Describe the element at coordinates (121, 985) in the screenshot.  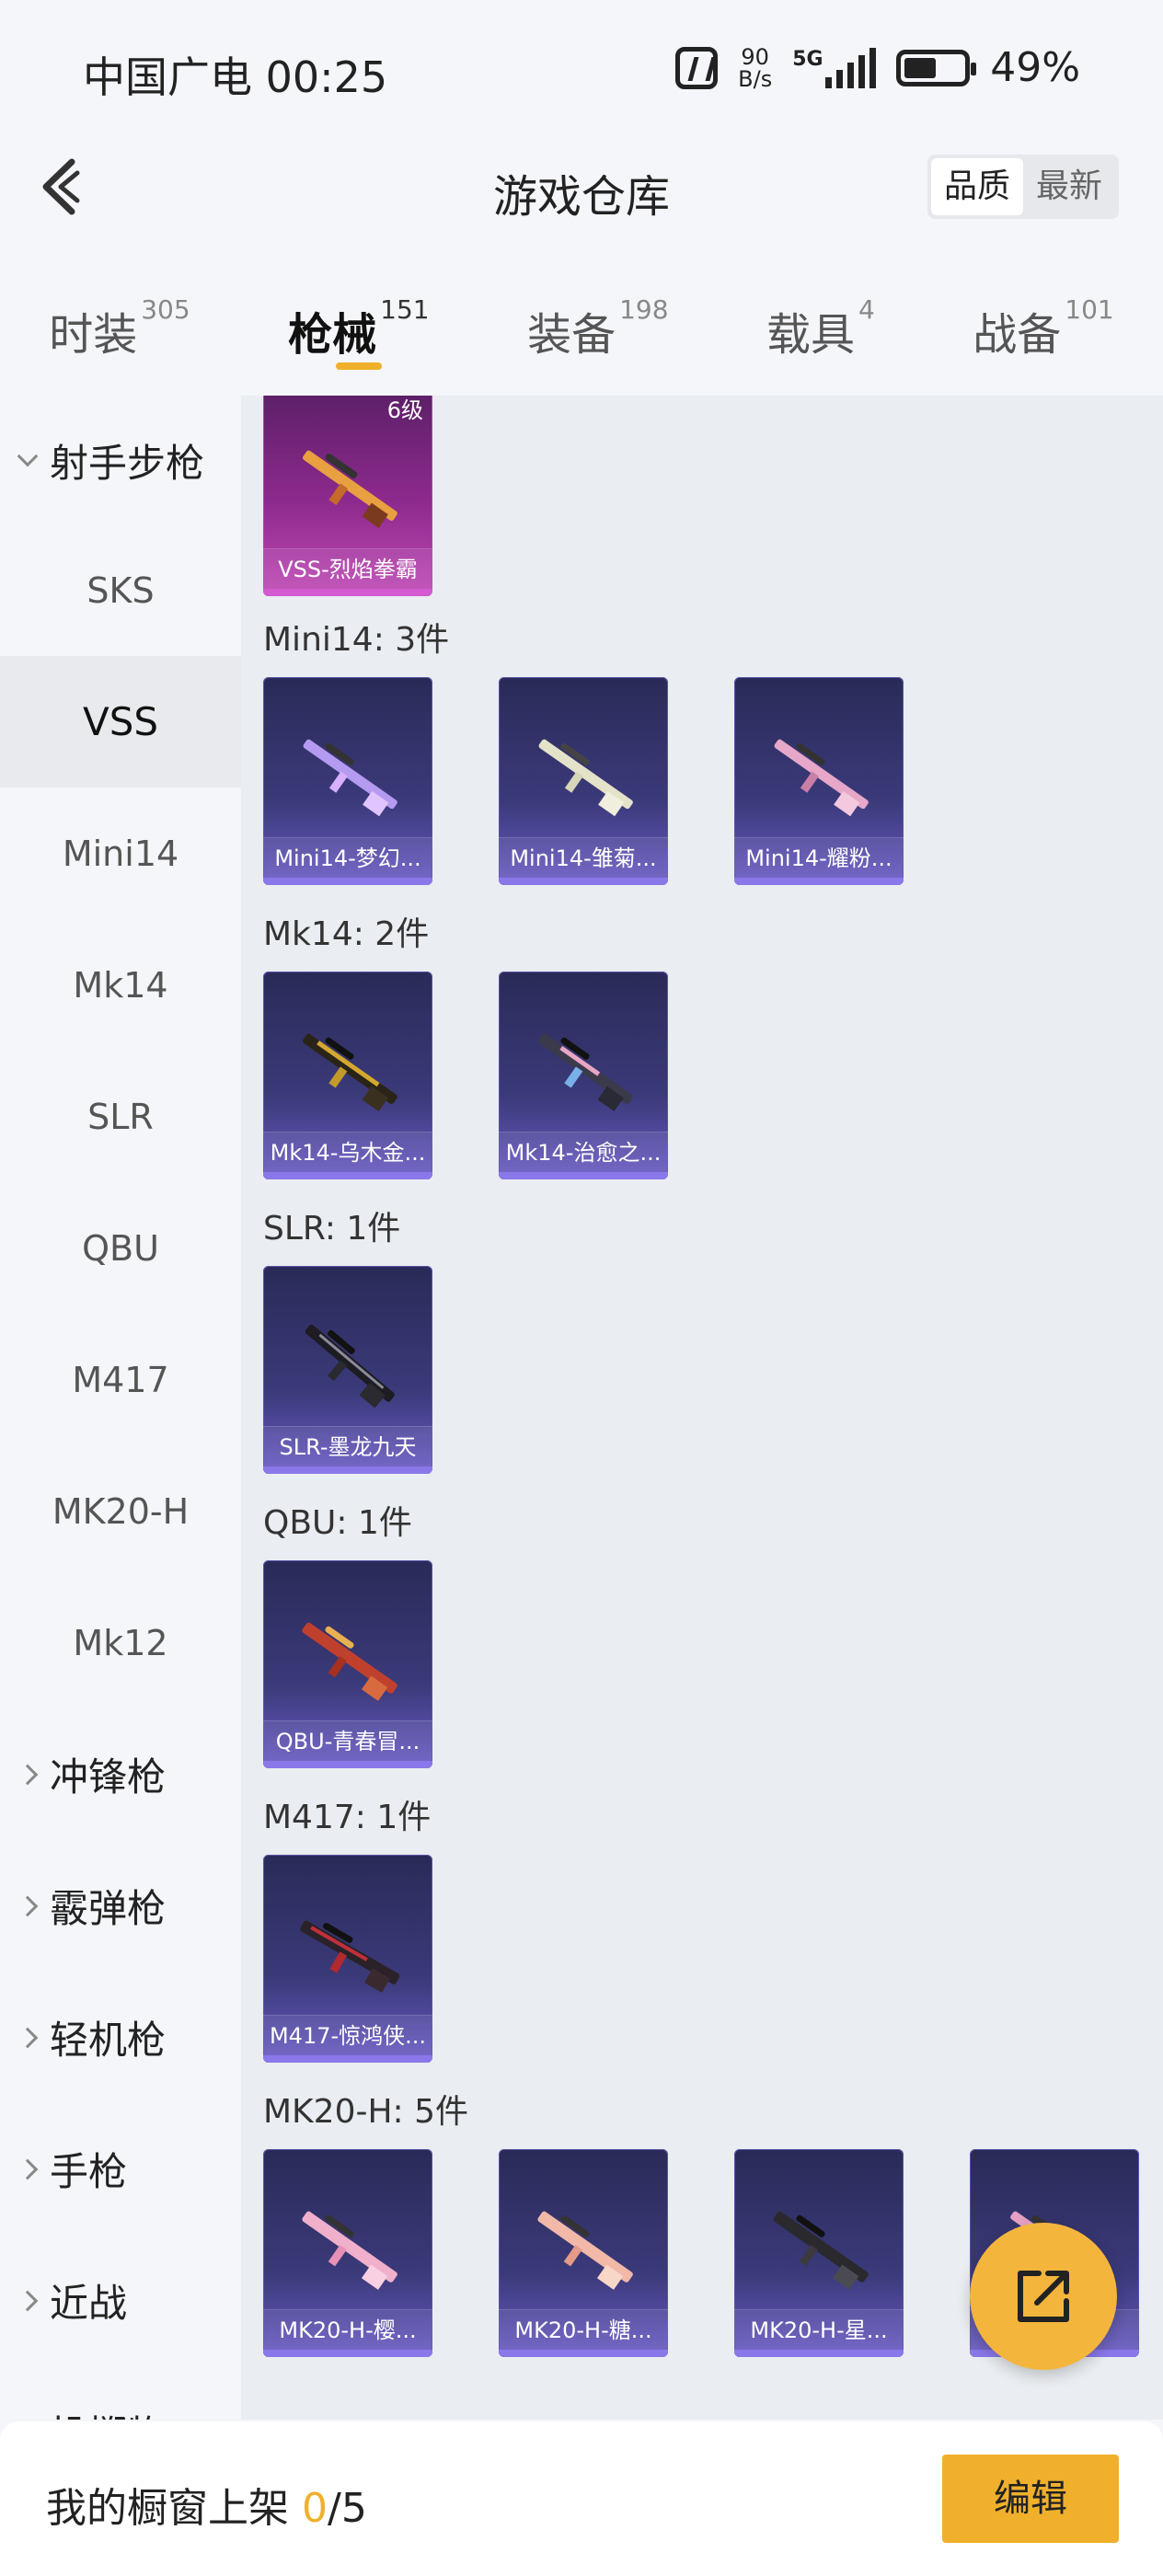
I see `sidebar-item-mk14: Mk14` at that location.